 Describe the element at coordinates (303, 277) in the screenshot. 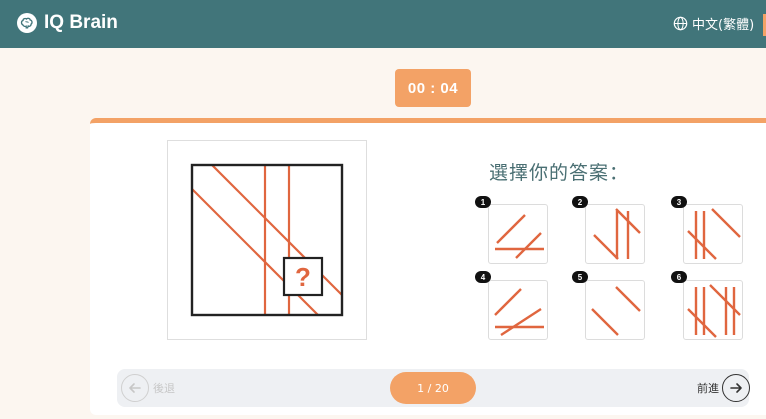

I see `question-mark: ?` at that location.